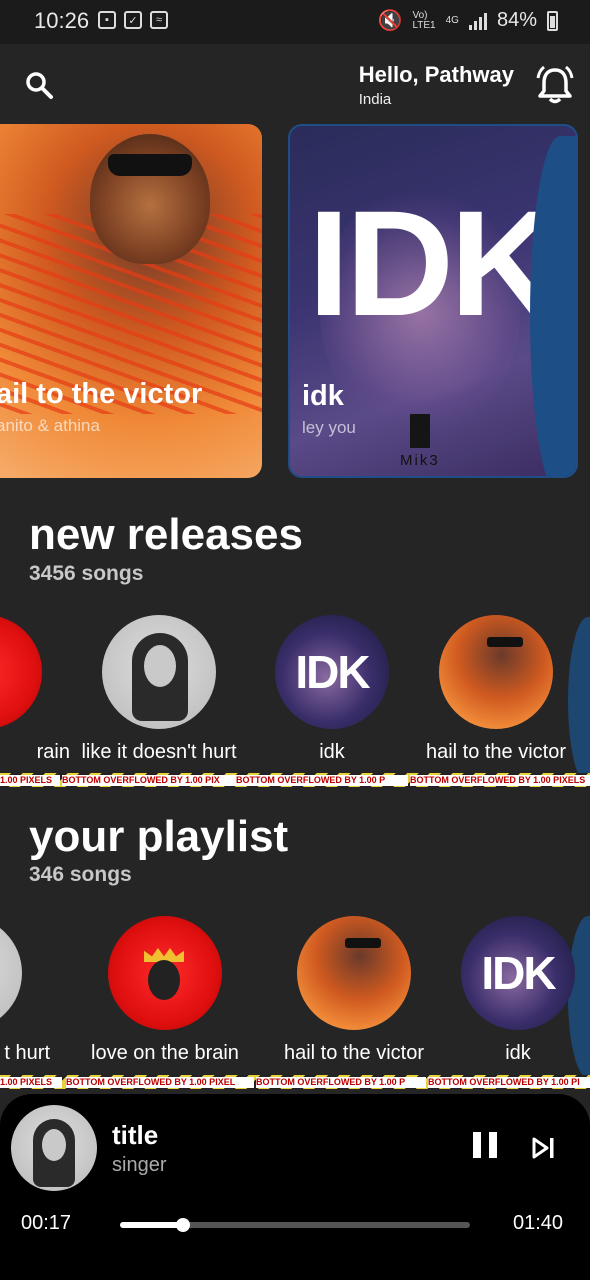 This screenshot has height=1280, width=590. I want to click on now-playing-bar: title singer 00:17 01:40, so click(295, 1187).